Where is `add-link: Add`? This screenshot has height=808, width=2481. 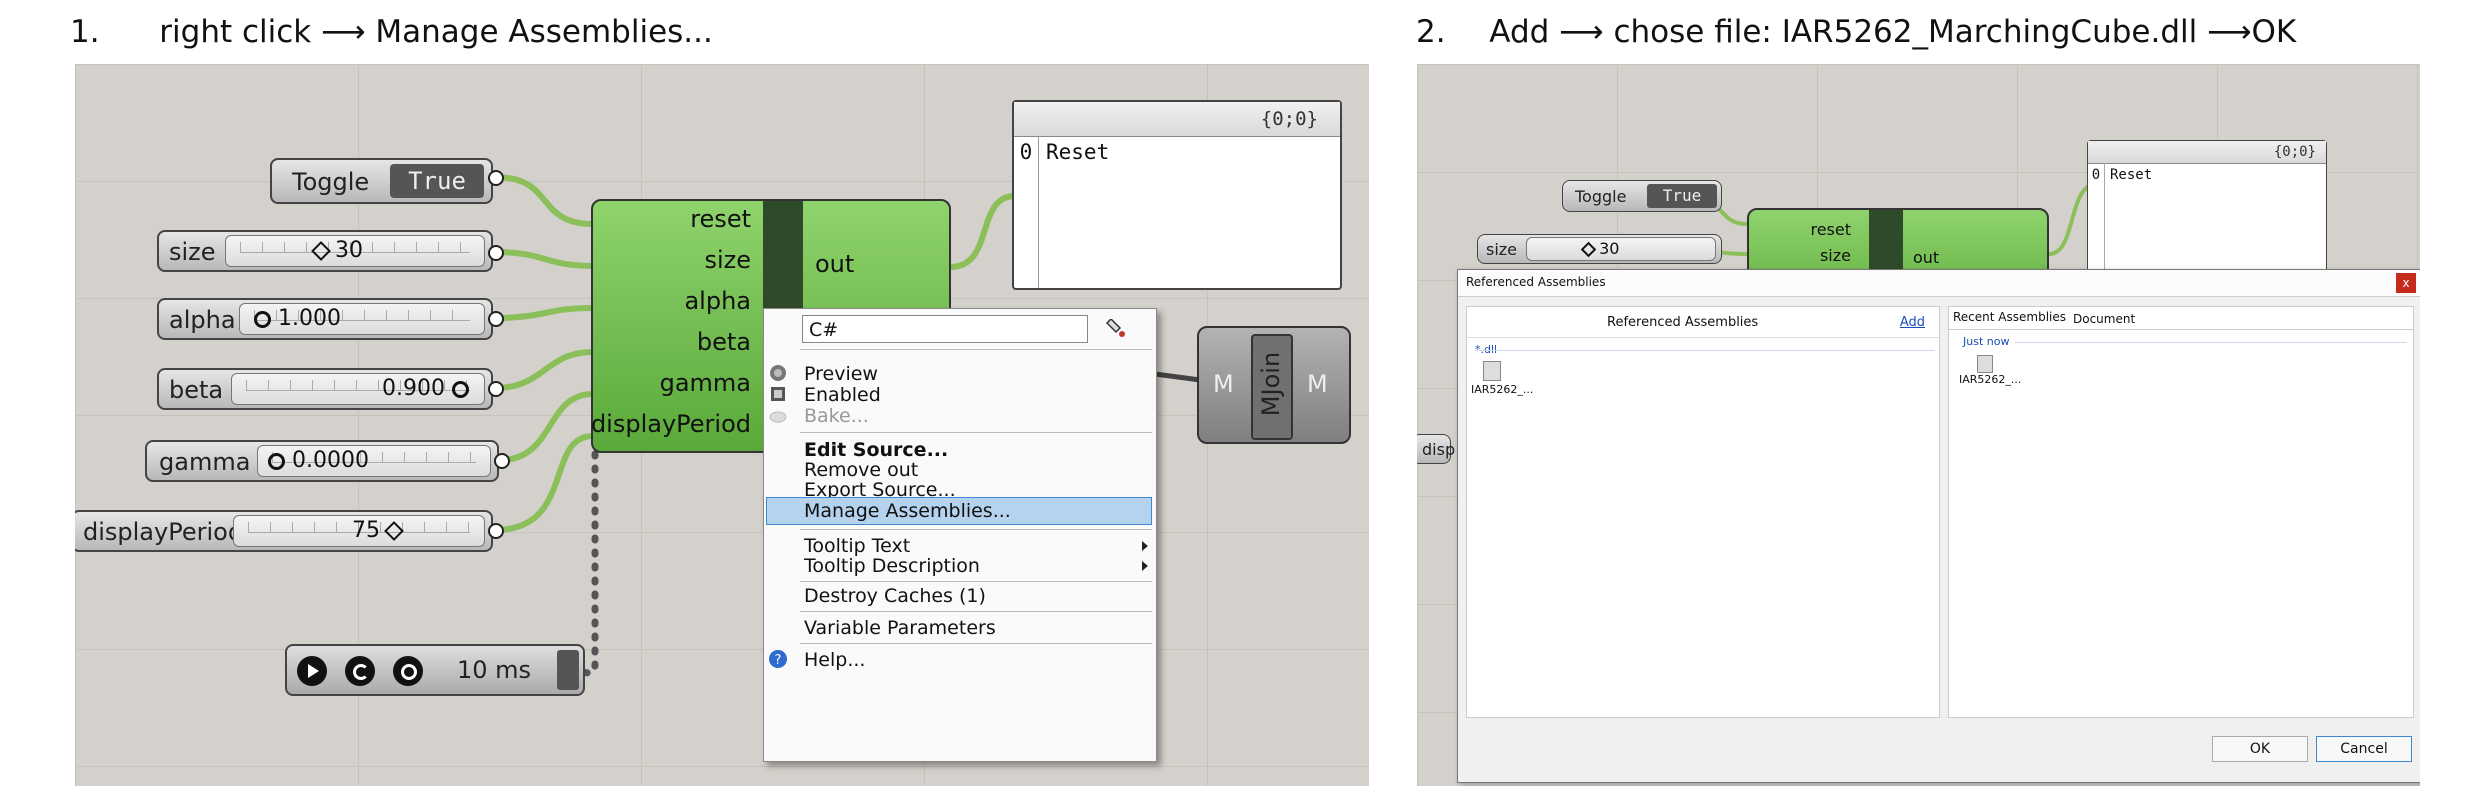
add-link: Add is located at coordinates (1912, 322).